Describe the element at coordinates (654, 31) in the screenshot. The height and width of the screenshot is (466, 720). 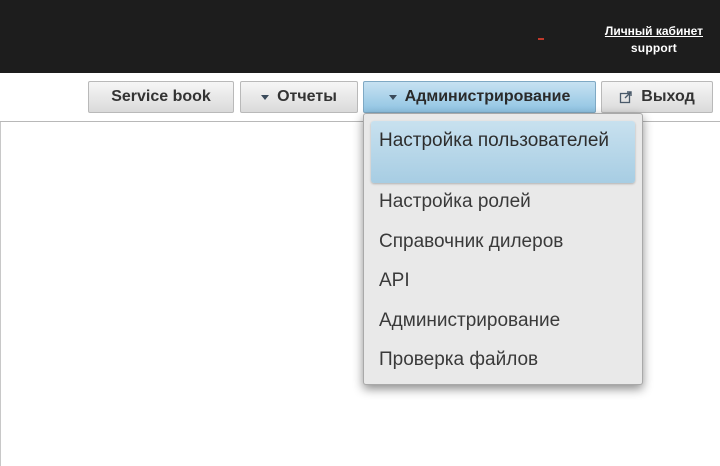
I see `account-link: Личный кабинет` at that location.